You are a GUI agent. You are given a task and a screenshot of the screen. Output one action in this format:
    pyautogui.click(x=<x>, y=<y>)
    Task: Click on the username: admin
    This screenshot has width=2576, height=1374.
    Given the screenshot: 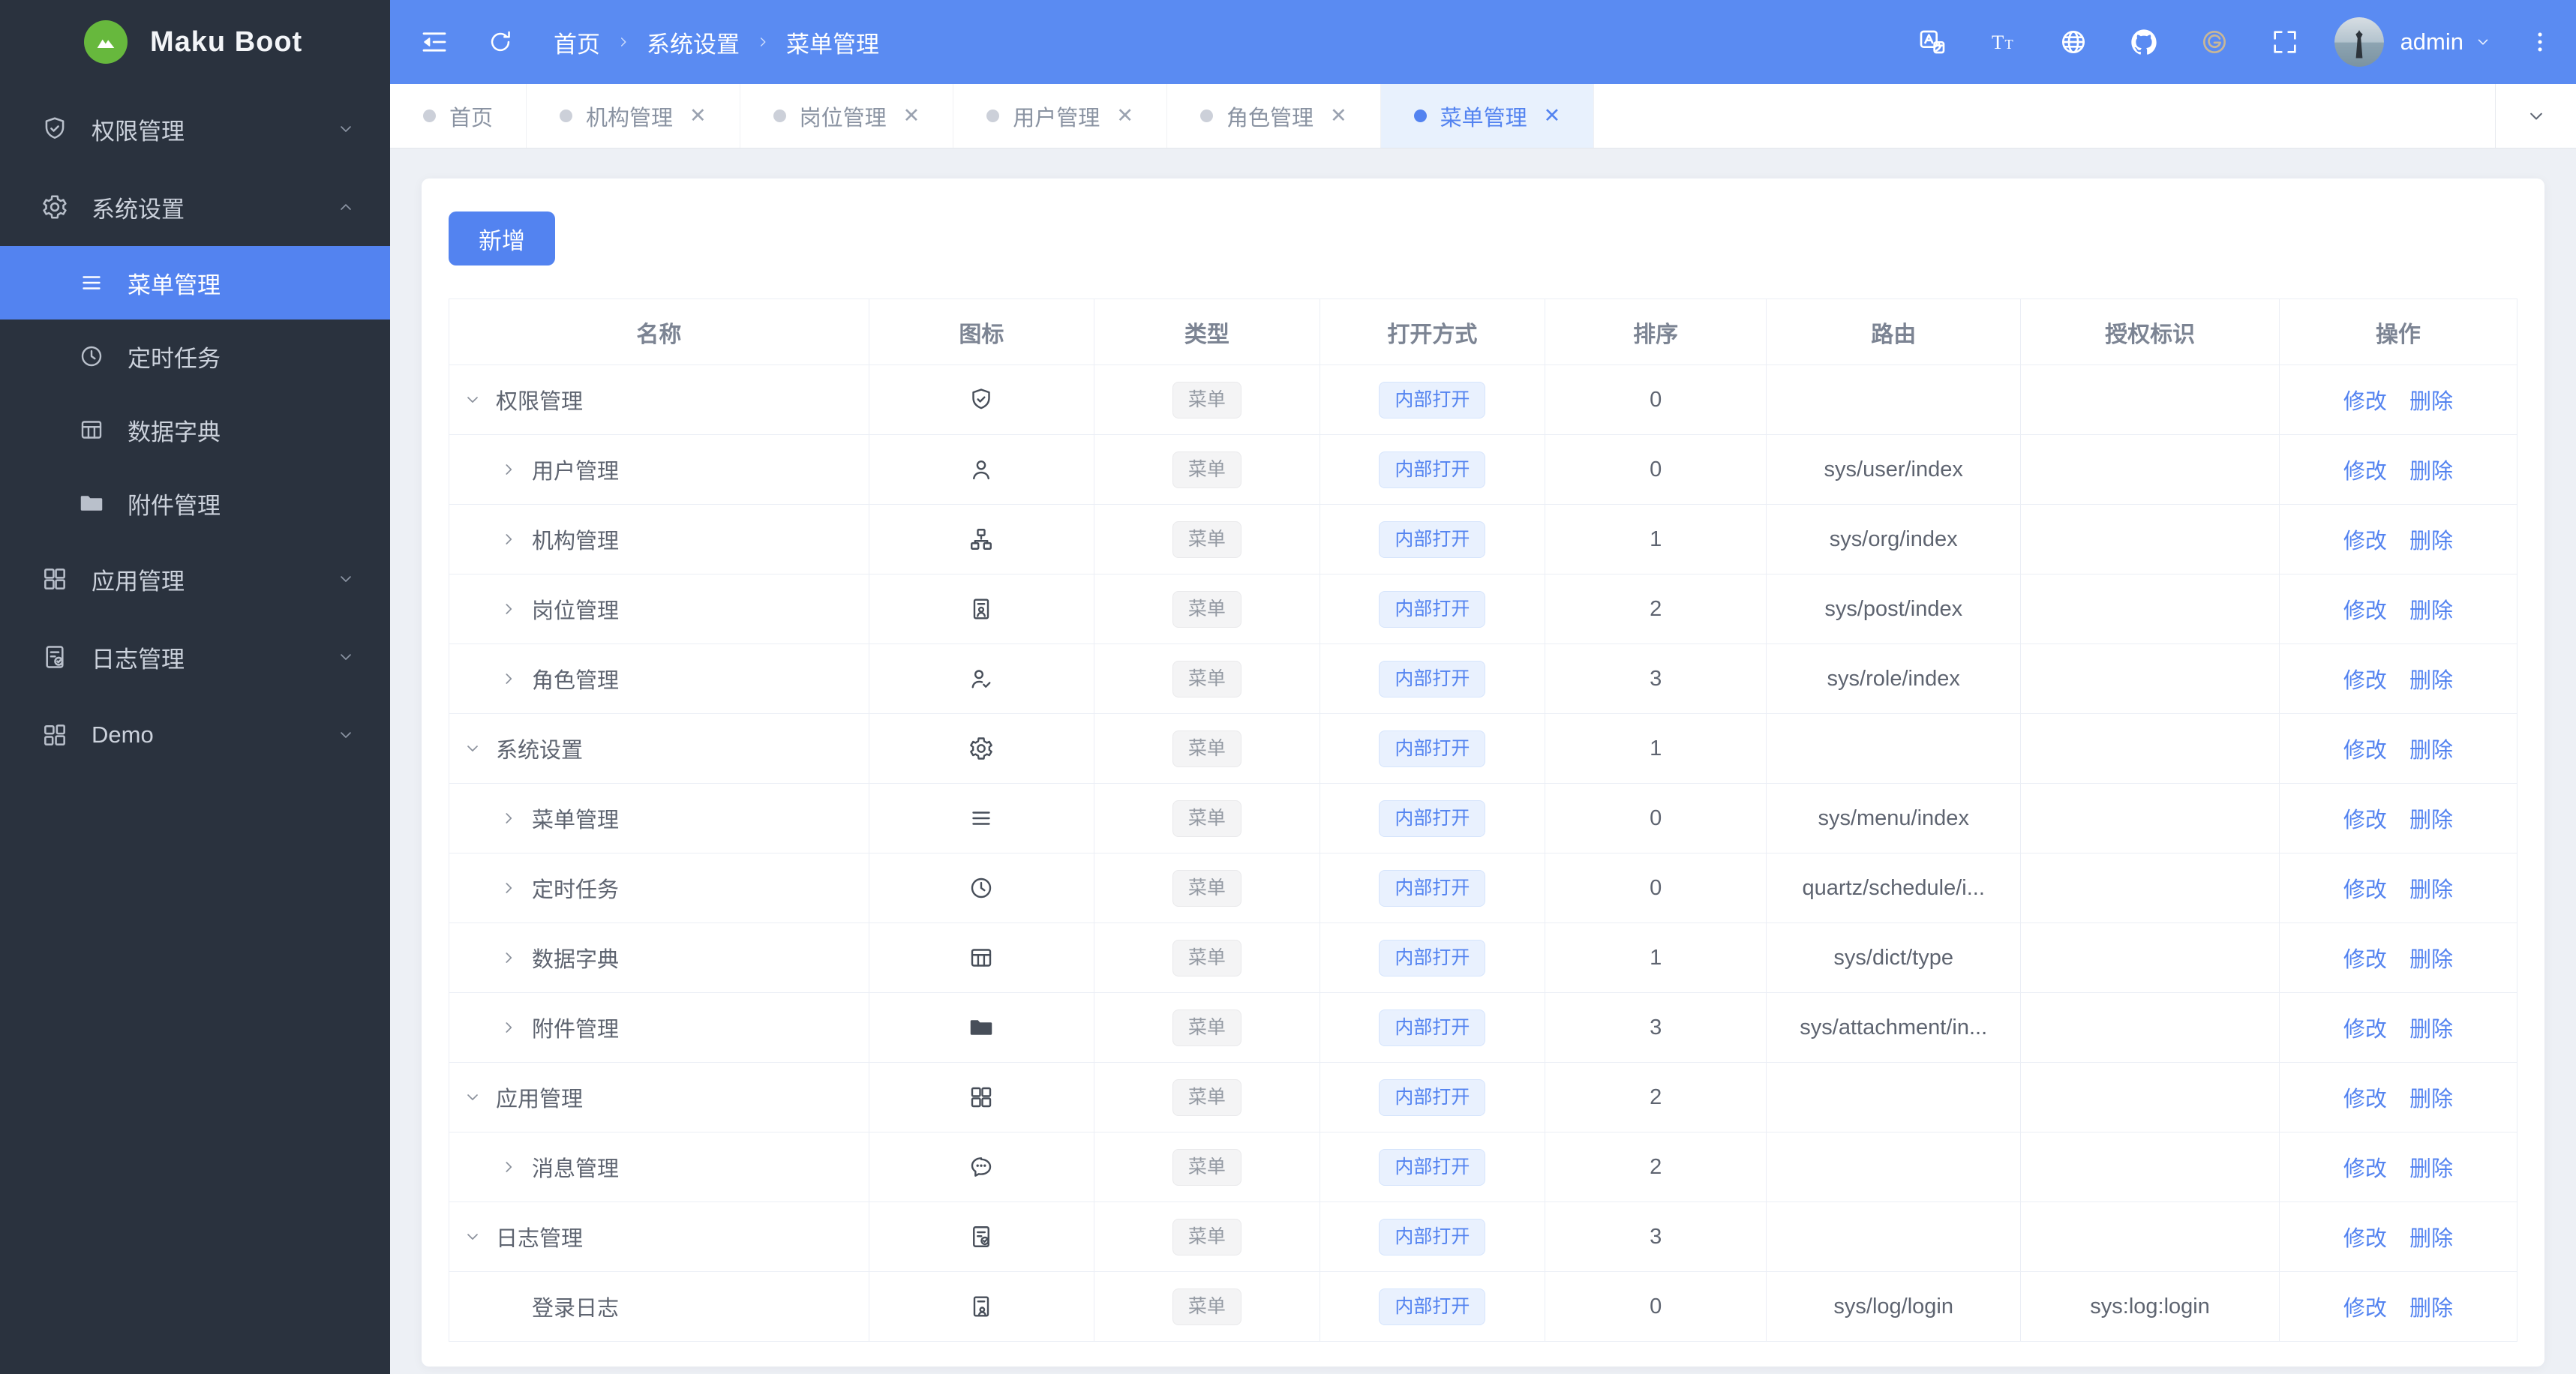 What is the action you would take?
    pyautogui.click(x=2431, y=42)
    